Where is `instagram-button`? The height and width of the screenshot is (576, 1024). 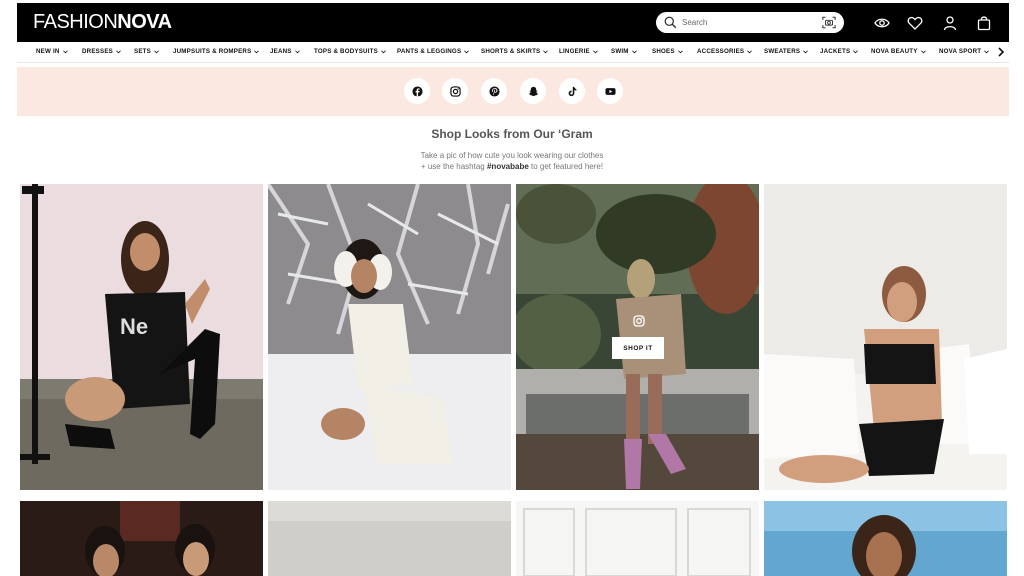
instagram-button is located at coordinates (455, 91).